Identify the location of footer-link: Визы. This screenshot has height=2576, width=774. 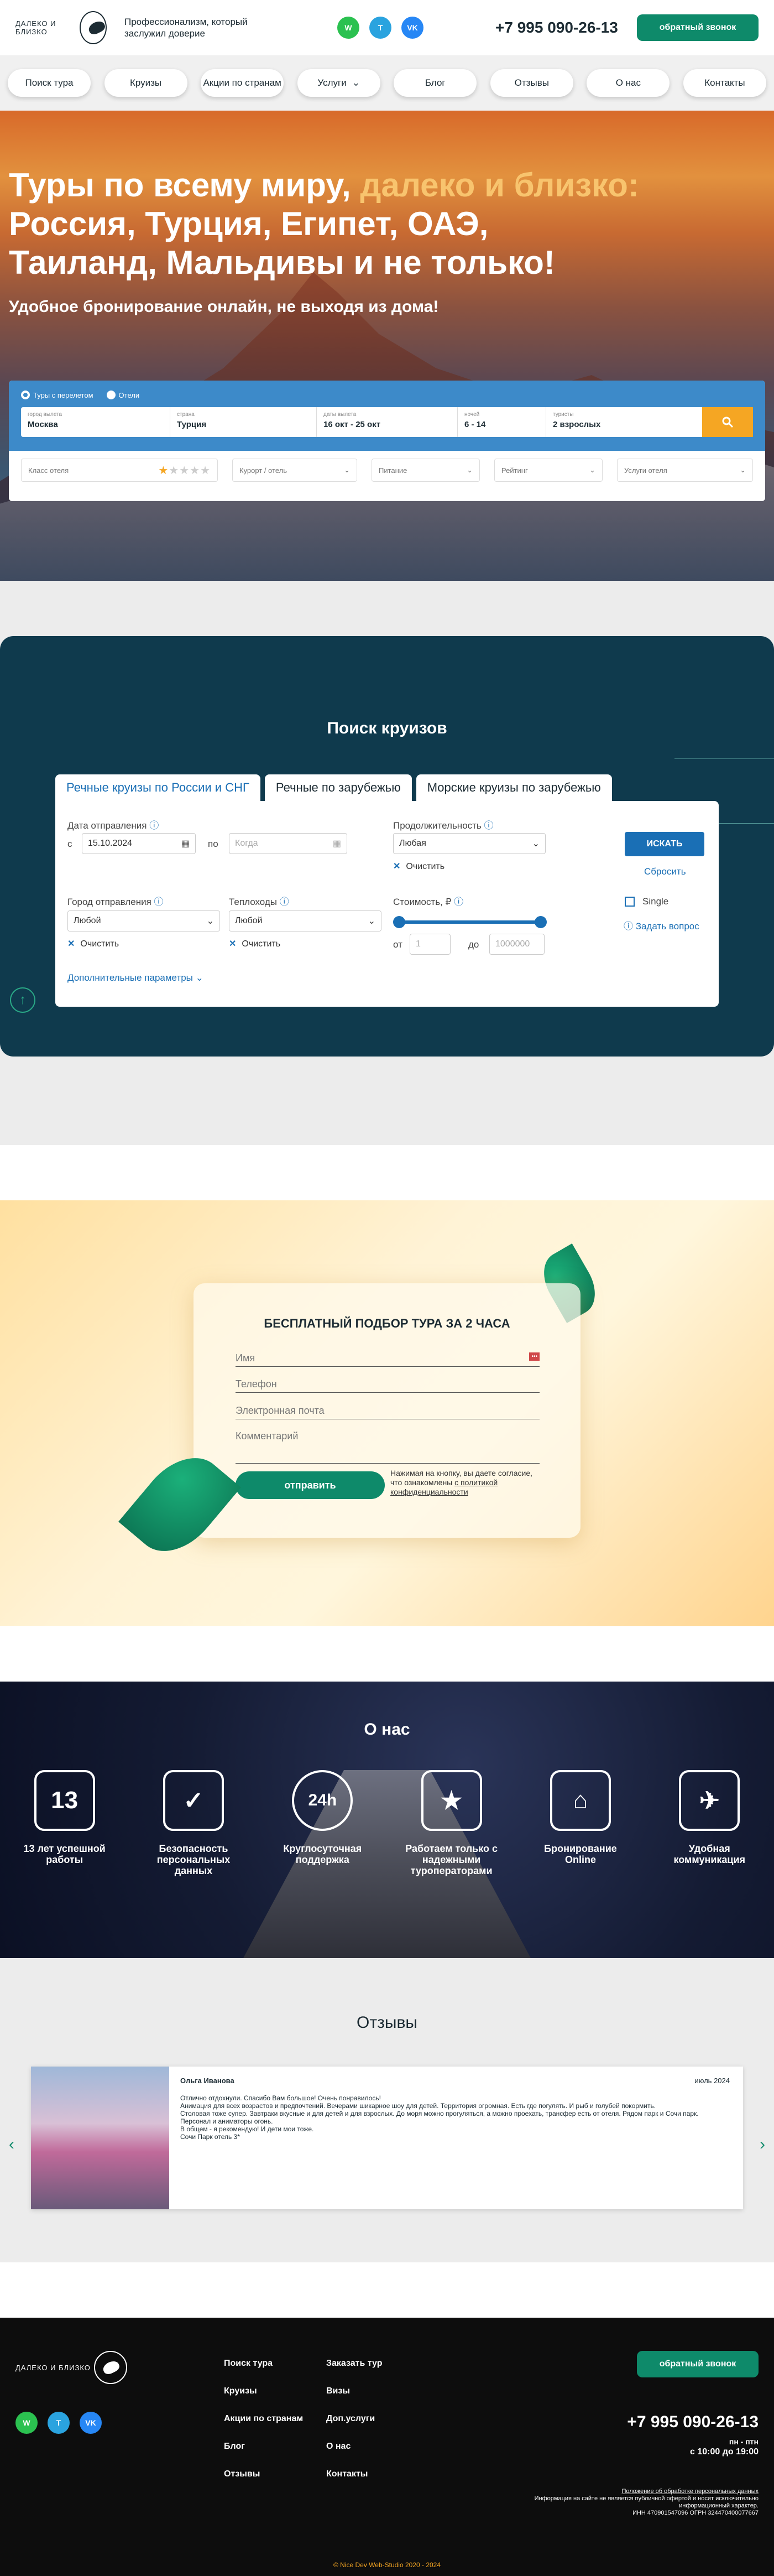
(354, 2391).